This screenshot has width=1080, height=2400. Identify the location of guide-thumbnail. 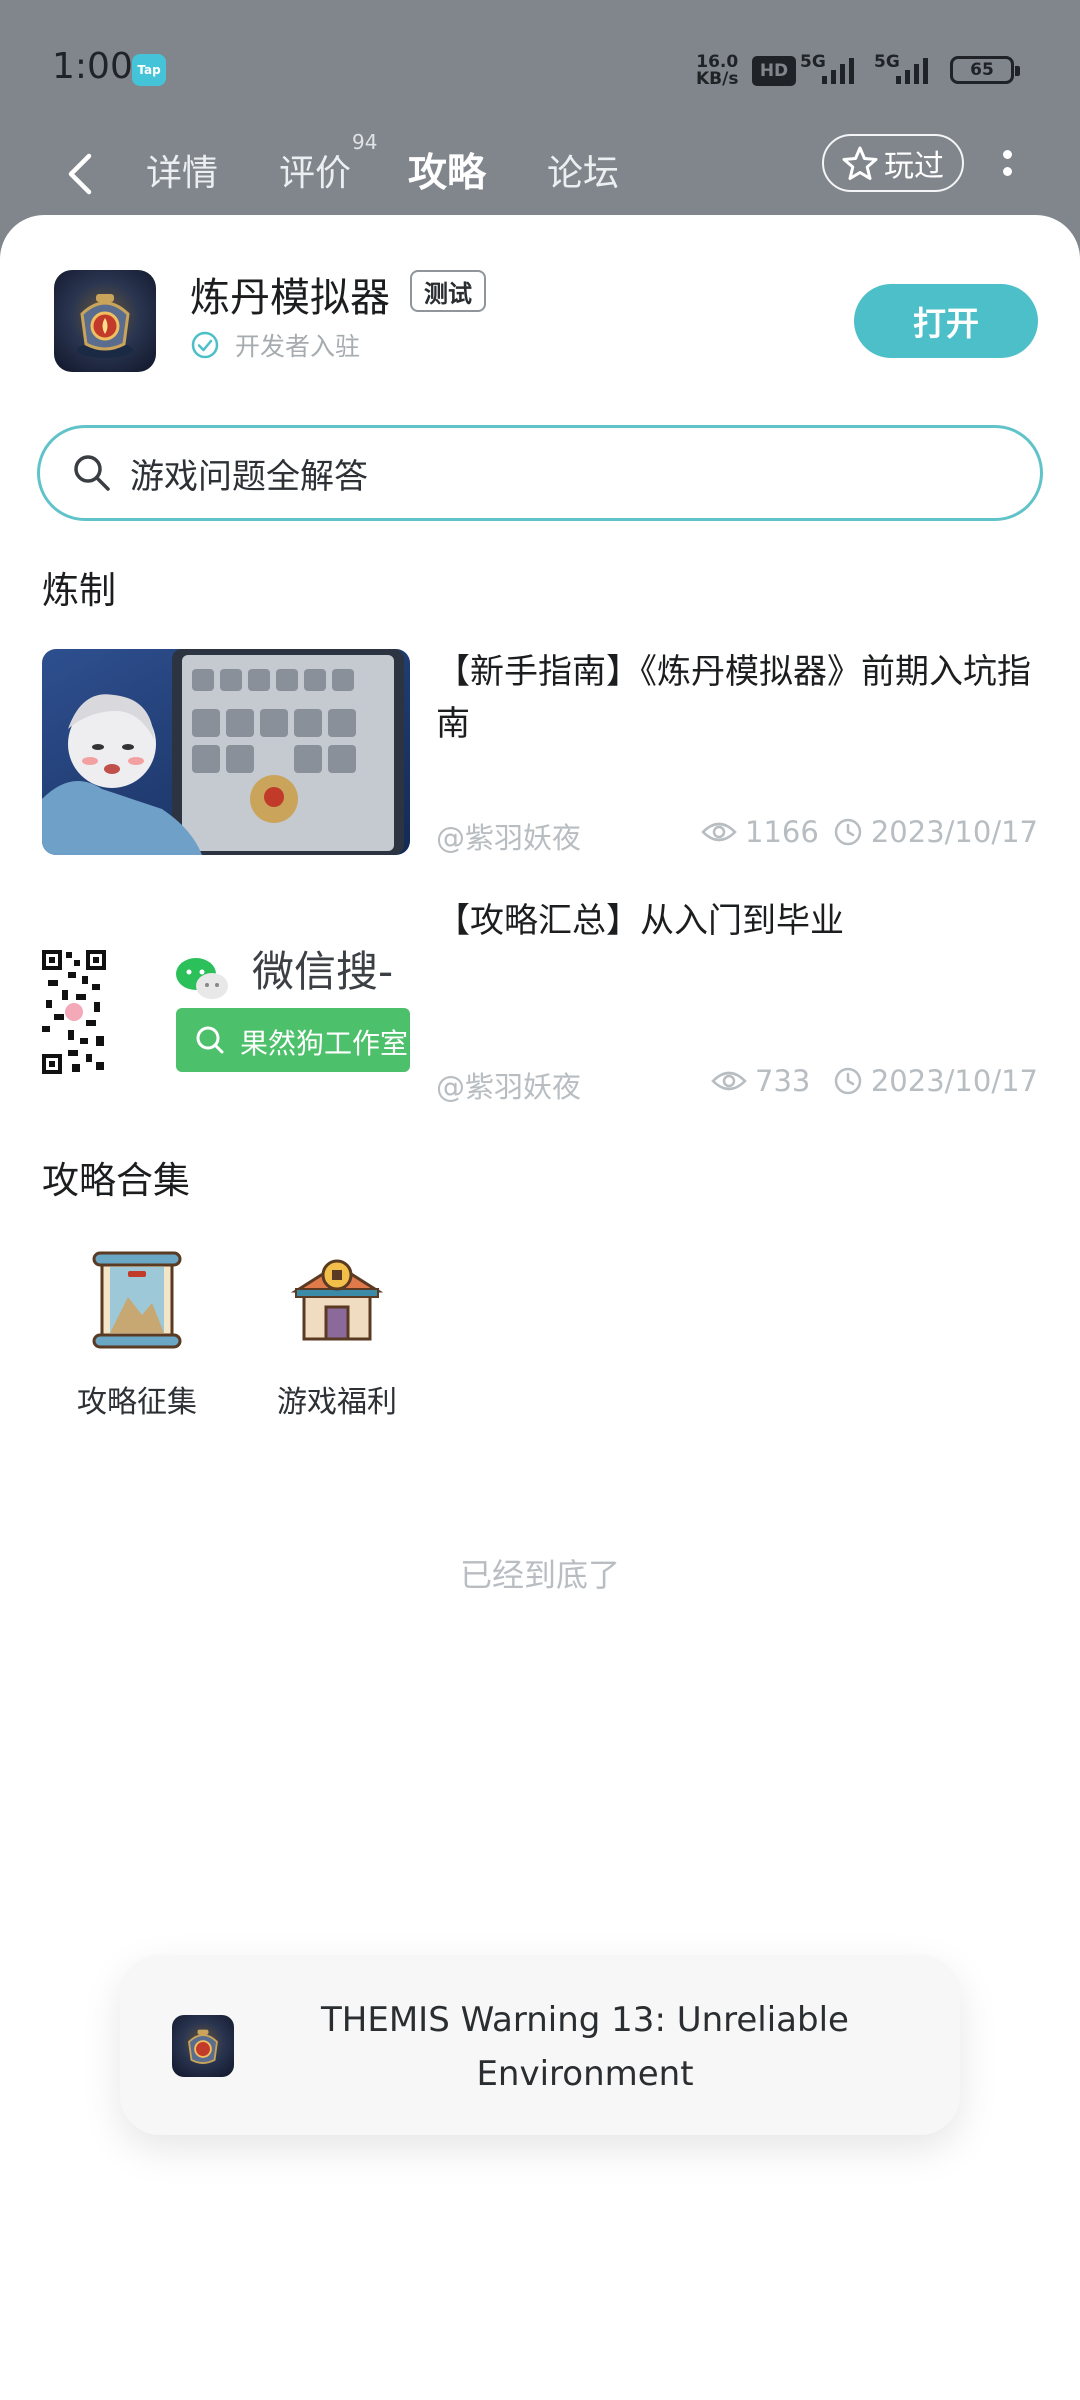
(226, 752).